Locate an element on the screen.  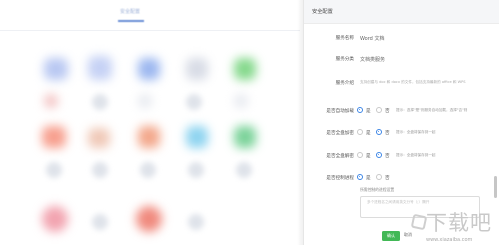
auto-add-hint: 提示：选择"是"则服务自动加载，选择"否"则 is located at coordinates (432, 110).